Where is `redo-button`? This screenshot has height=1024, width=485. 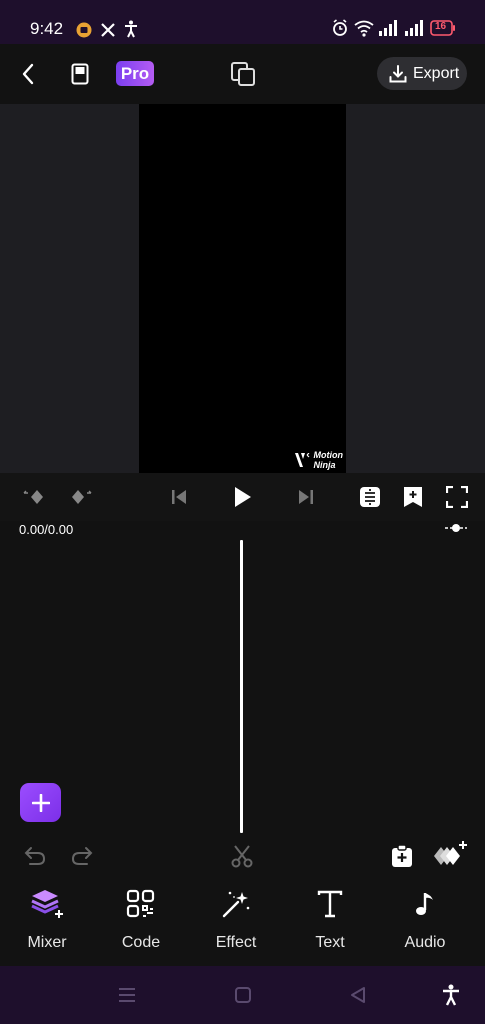
redo-button is located at coordinates (82, 856).